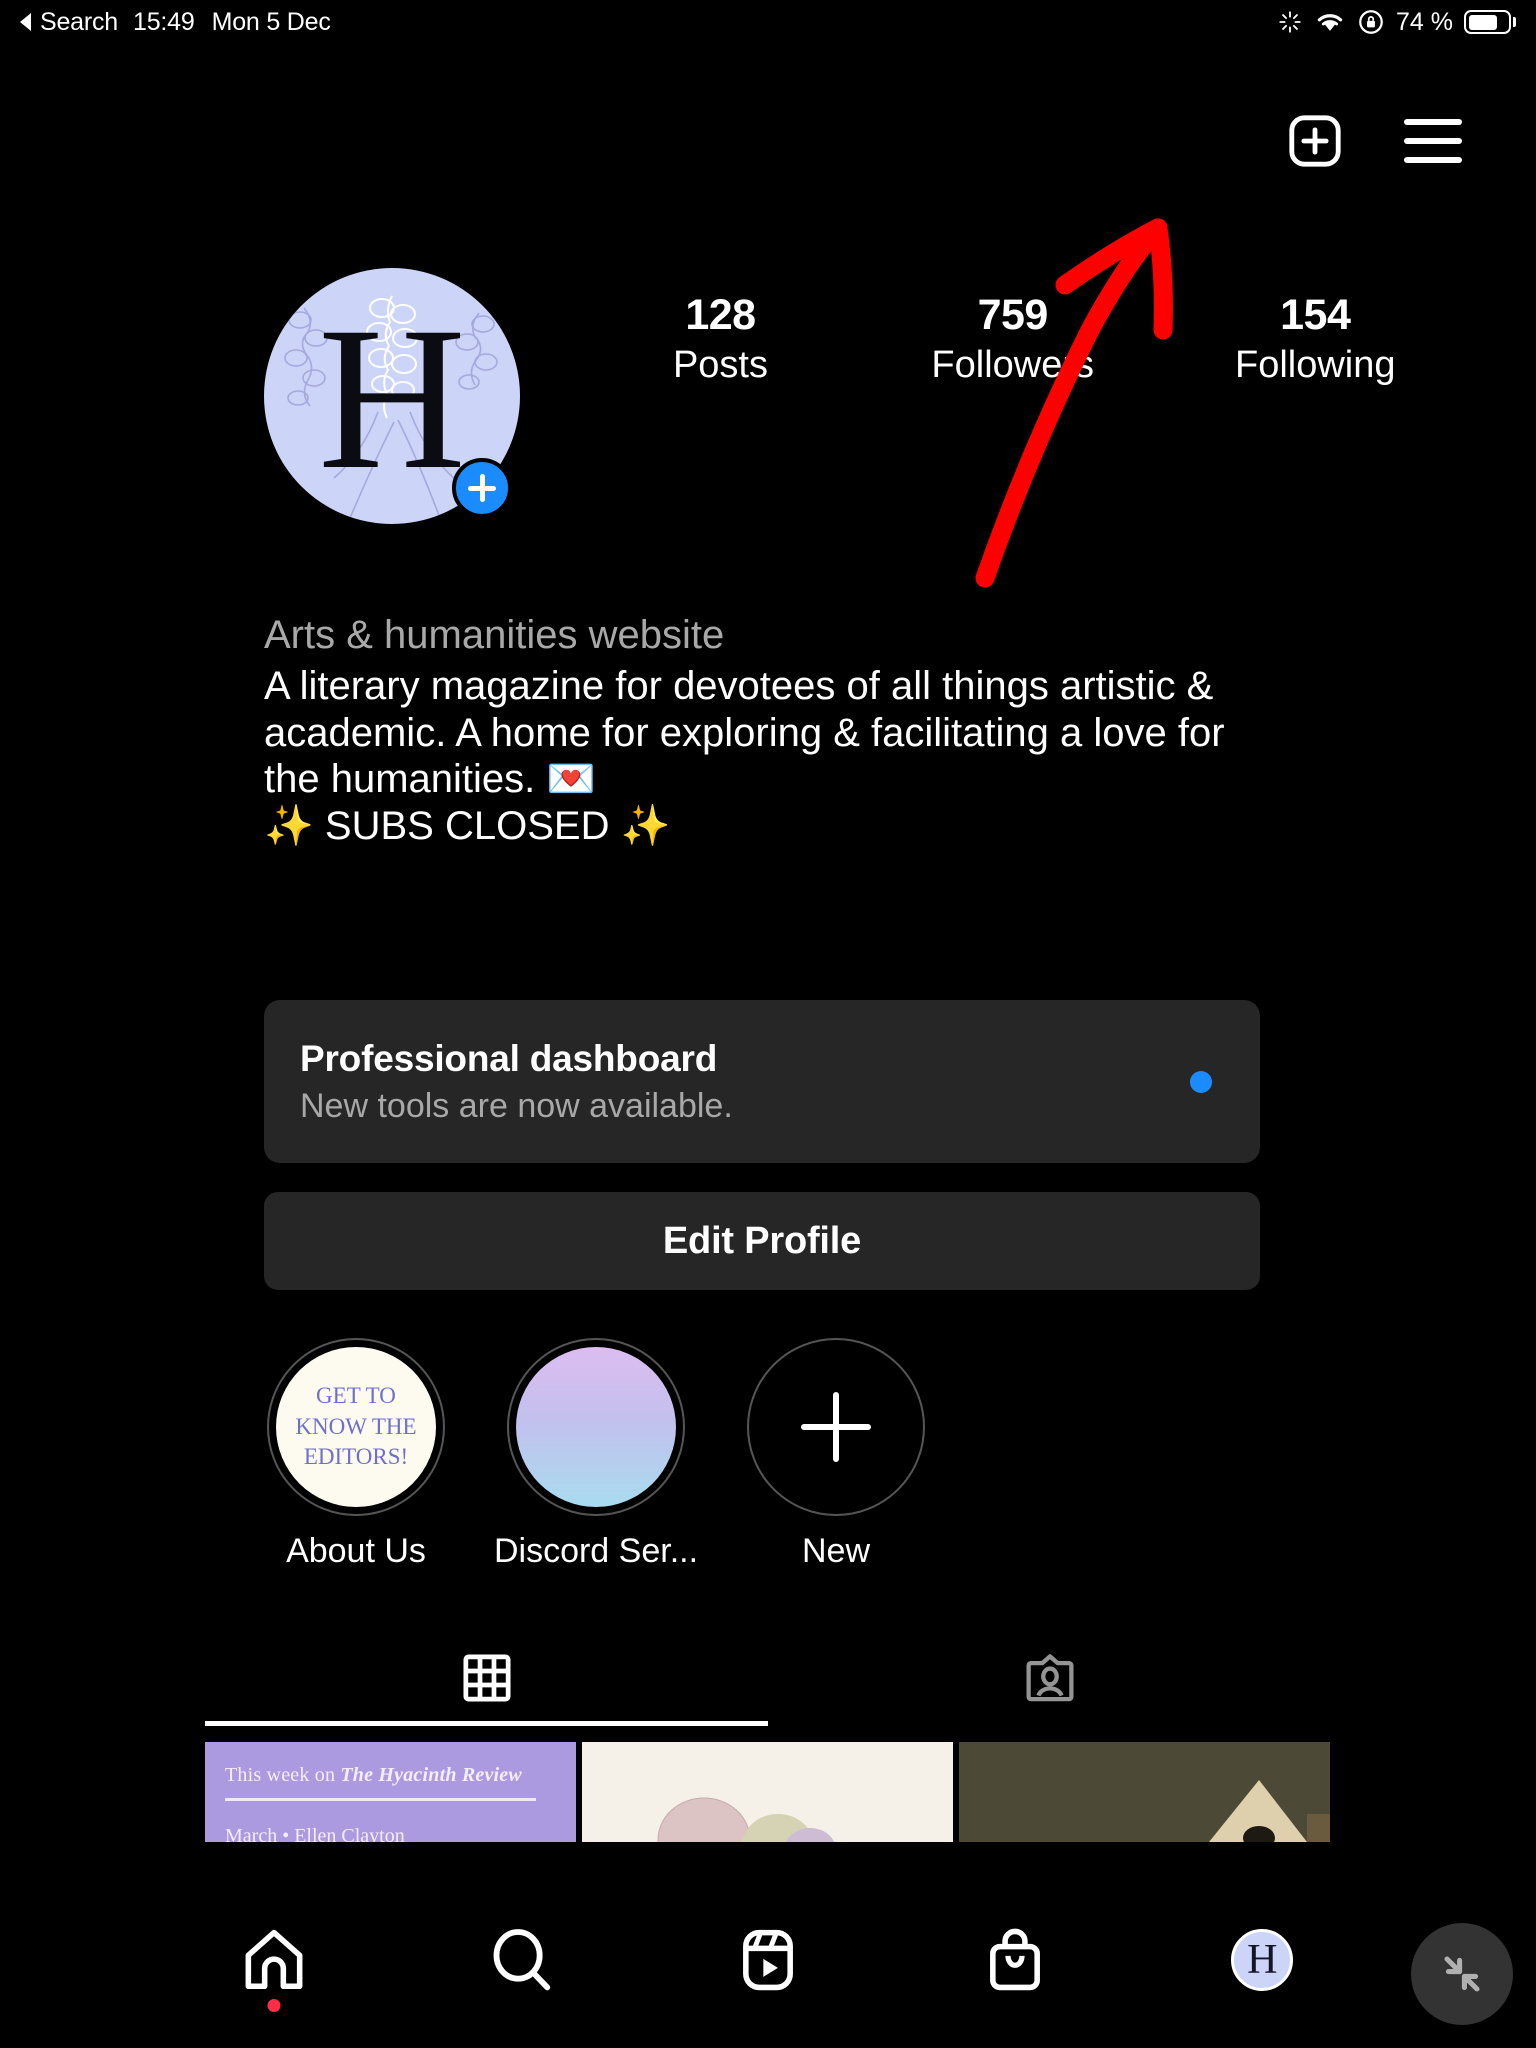 The width and height of the screenshot is (1536, 2048). Describe the element at coordinates (274, 1959) in the screenshot. I see `home-icon` at that location.